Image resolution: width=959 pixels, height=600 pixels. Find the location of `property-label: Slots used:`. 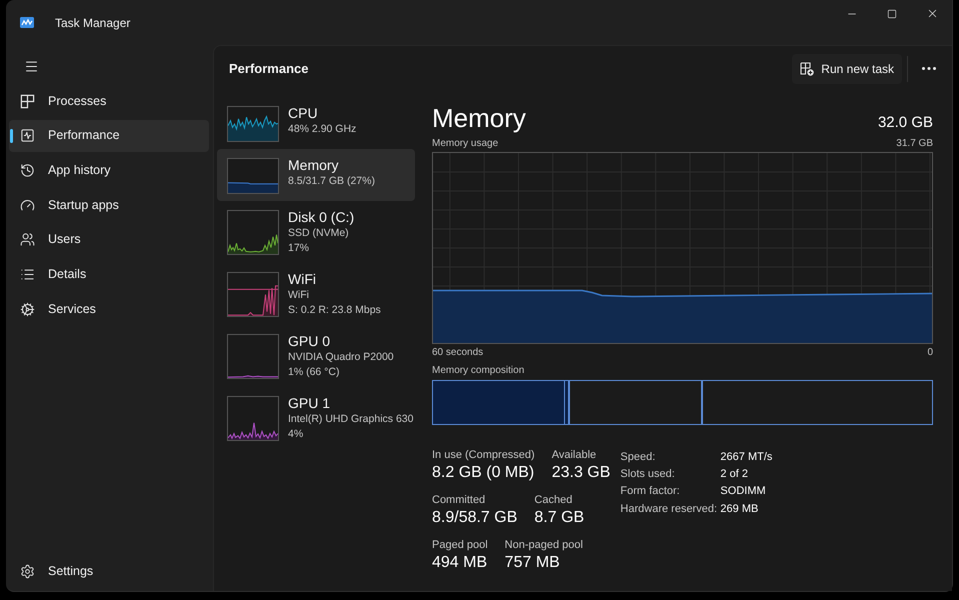

property-label: Slots used: is located at coordinates (648, 473).